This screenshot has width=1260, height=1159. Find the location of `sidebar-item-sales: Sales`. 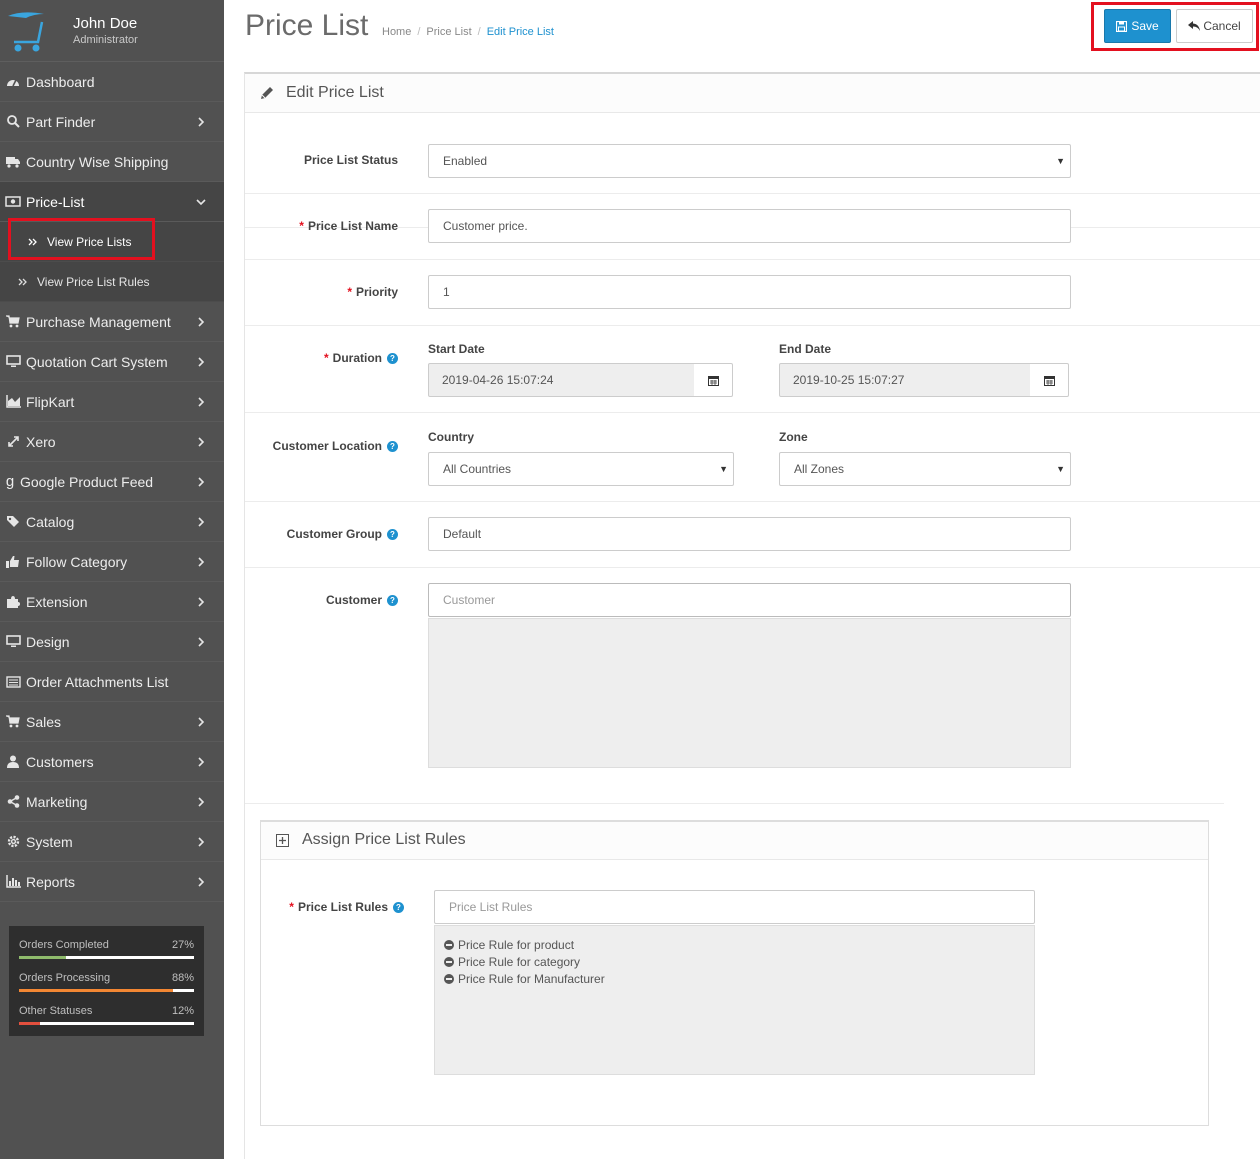

sidebar-item-sales: Sales is located at coordinates (112, 722).